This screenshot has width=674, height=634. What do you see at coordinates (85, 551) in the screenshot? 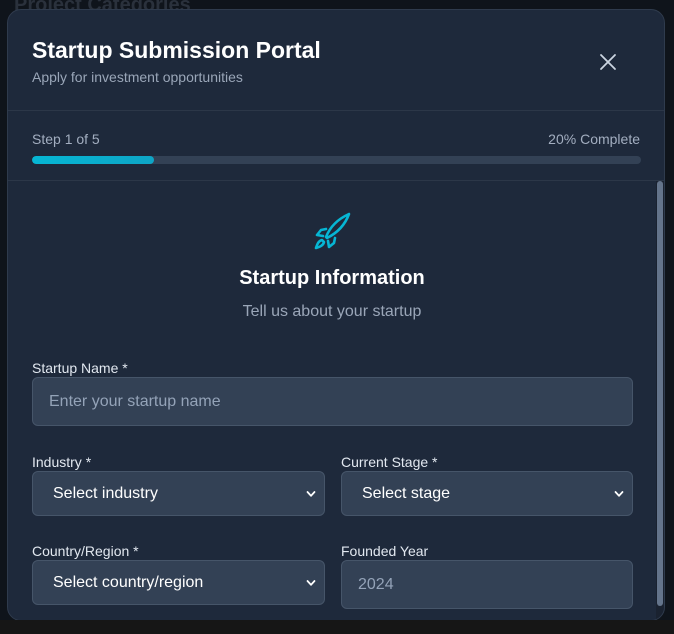
I see `country-label: Country/Region *` at bounding box center [85, 551].